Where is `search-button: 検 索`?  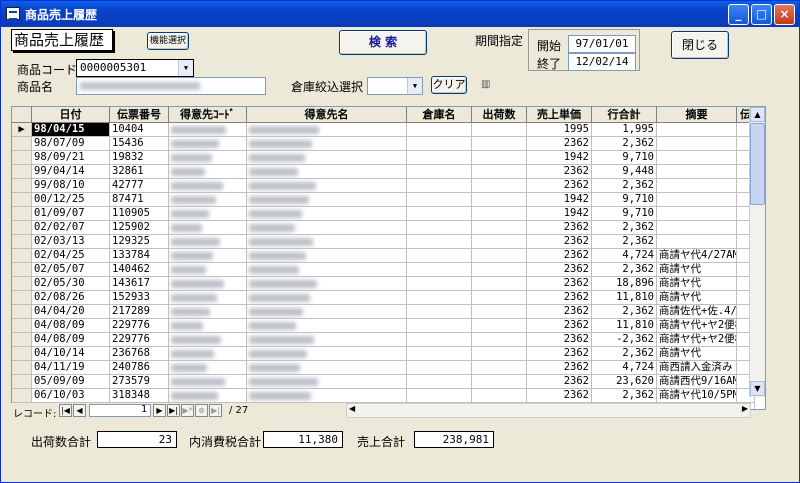
search-button: 検 索 is located at coordinates (383, 42).